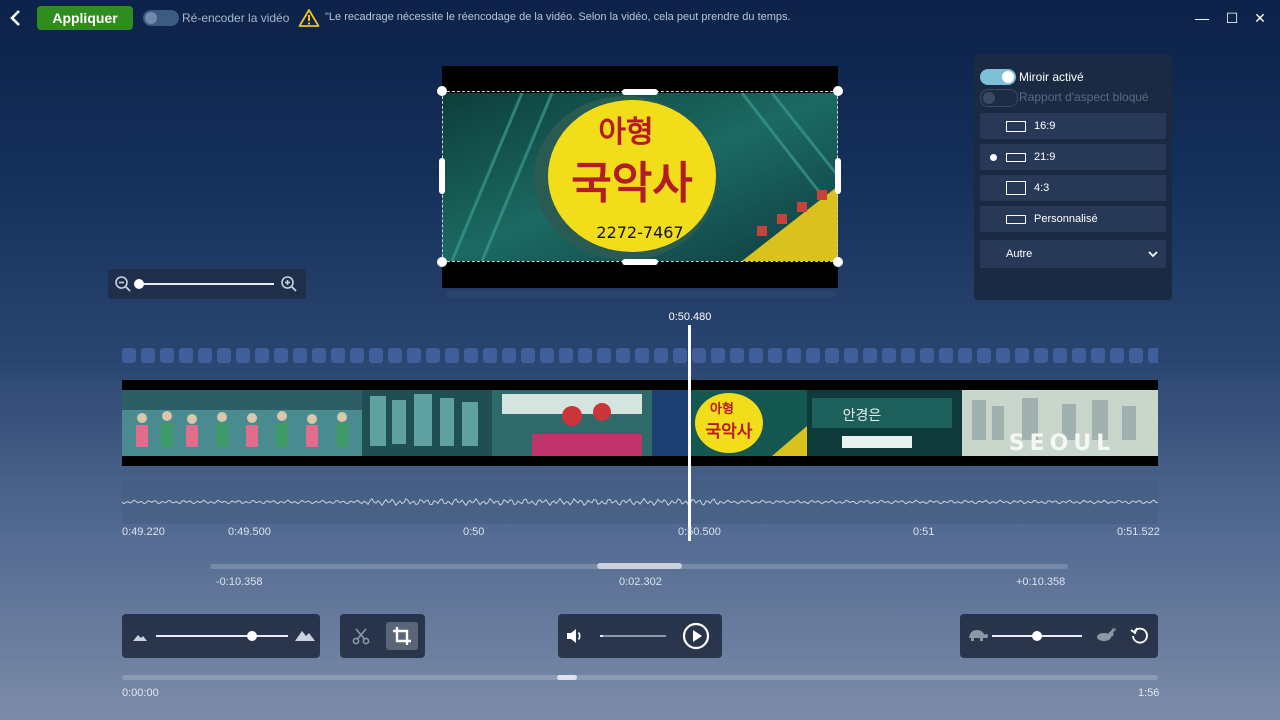 The height and width of the screenshot is (720, 1280). I want to click on other-ratio-select: Autre, so click(1073, 254).